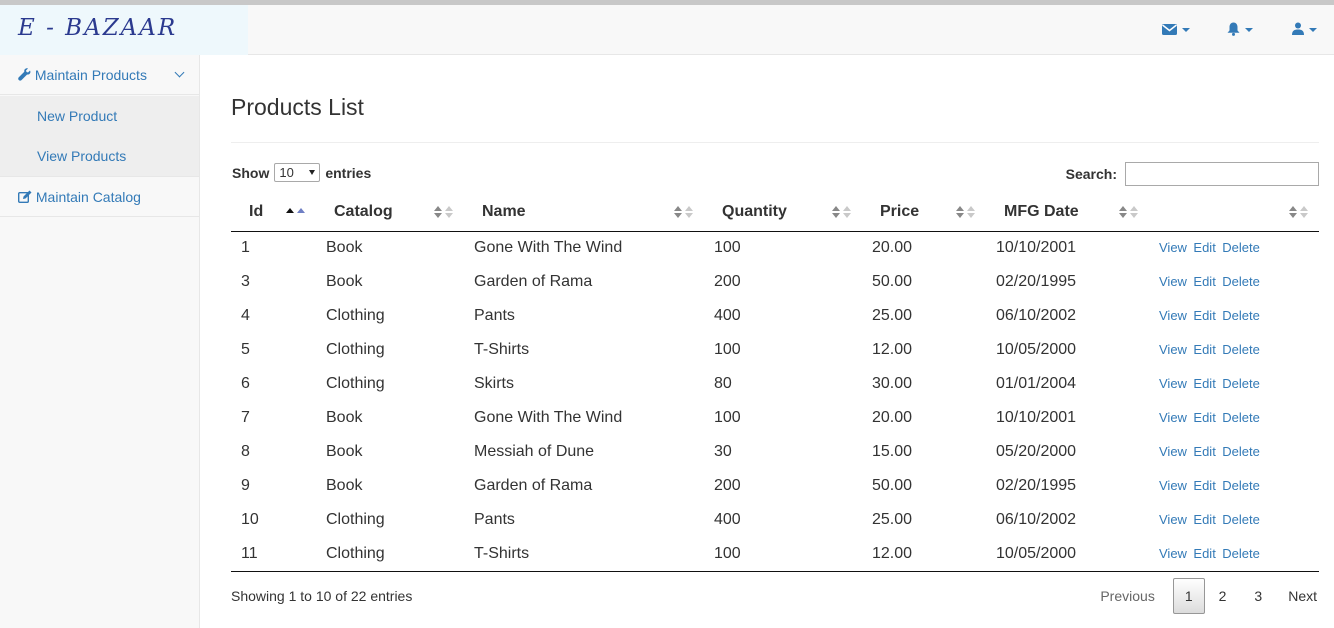 The image size is (1334, 628). Describe the element at coordinates (390, 554) in the screenshot. I see `cell-catalog: Clothing` at that location.